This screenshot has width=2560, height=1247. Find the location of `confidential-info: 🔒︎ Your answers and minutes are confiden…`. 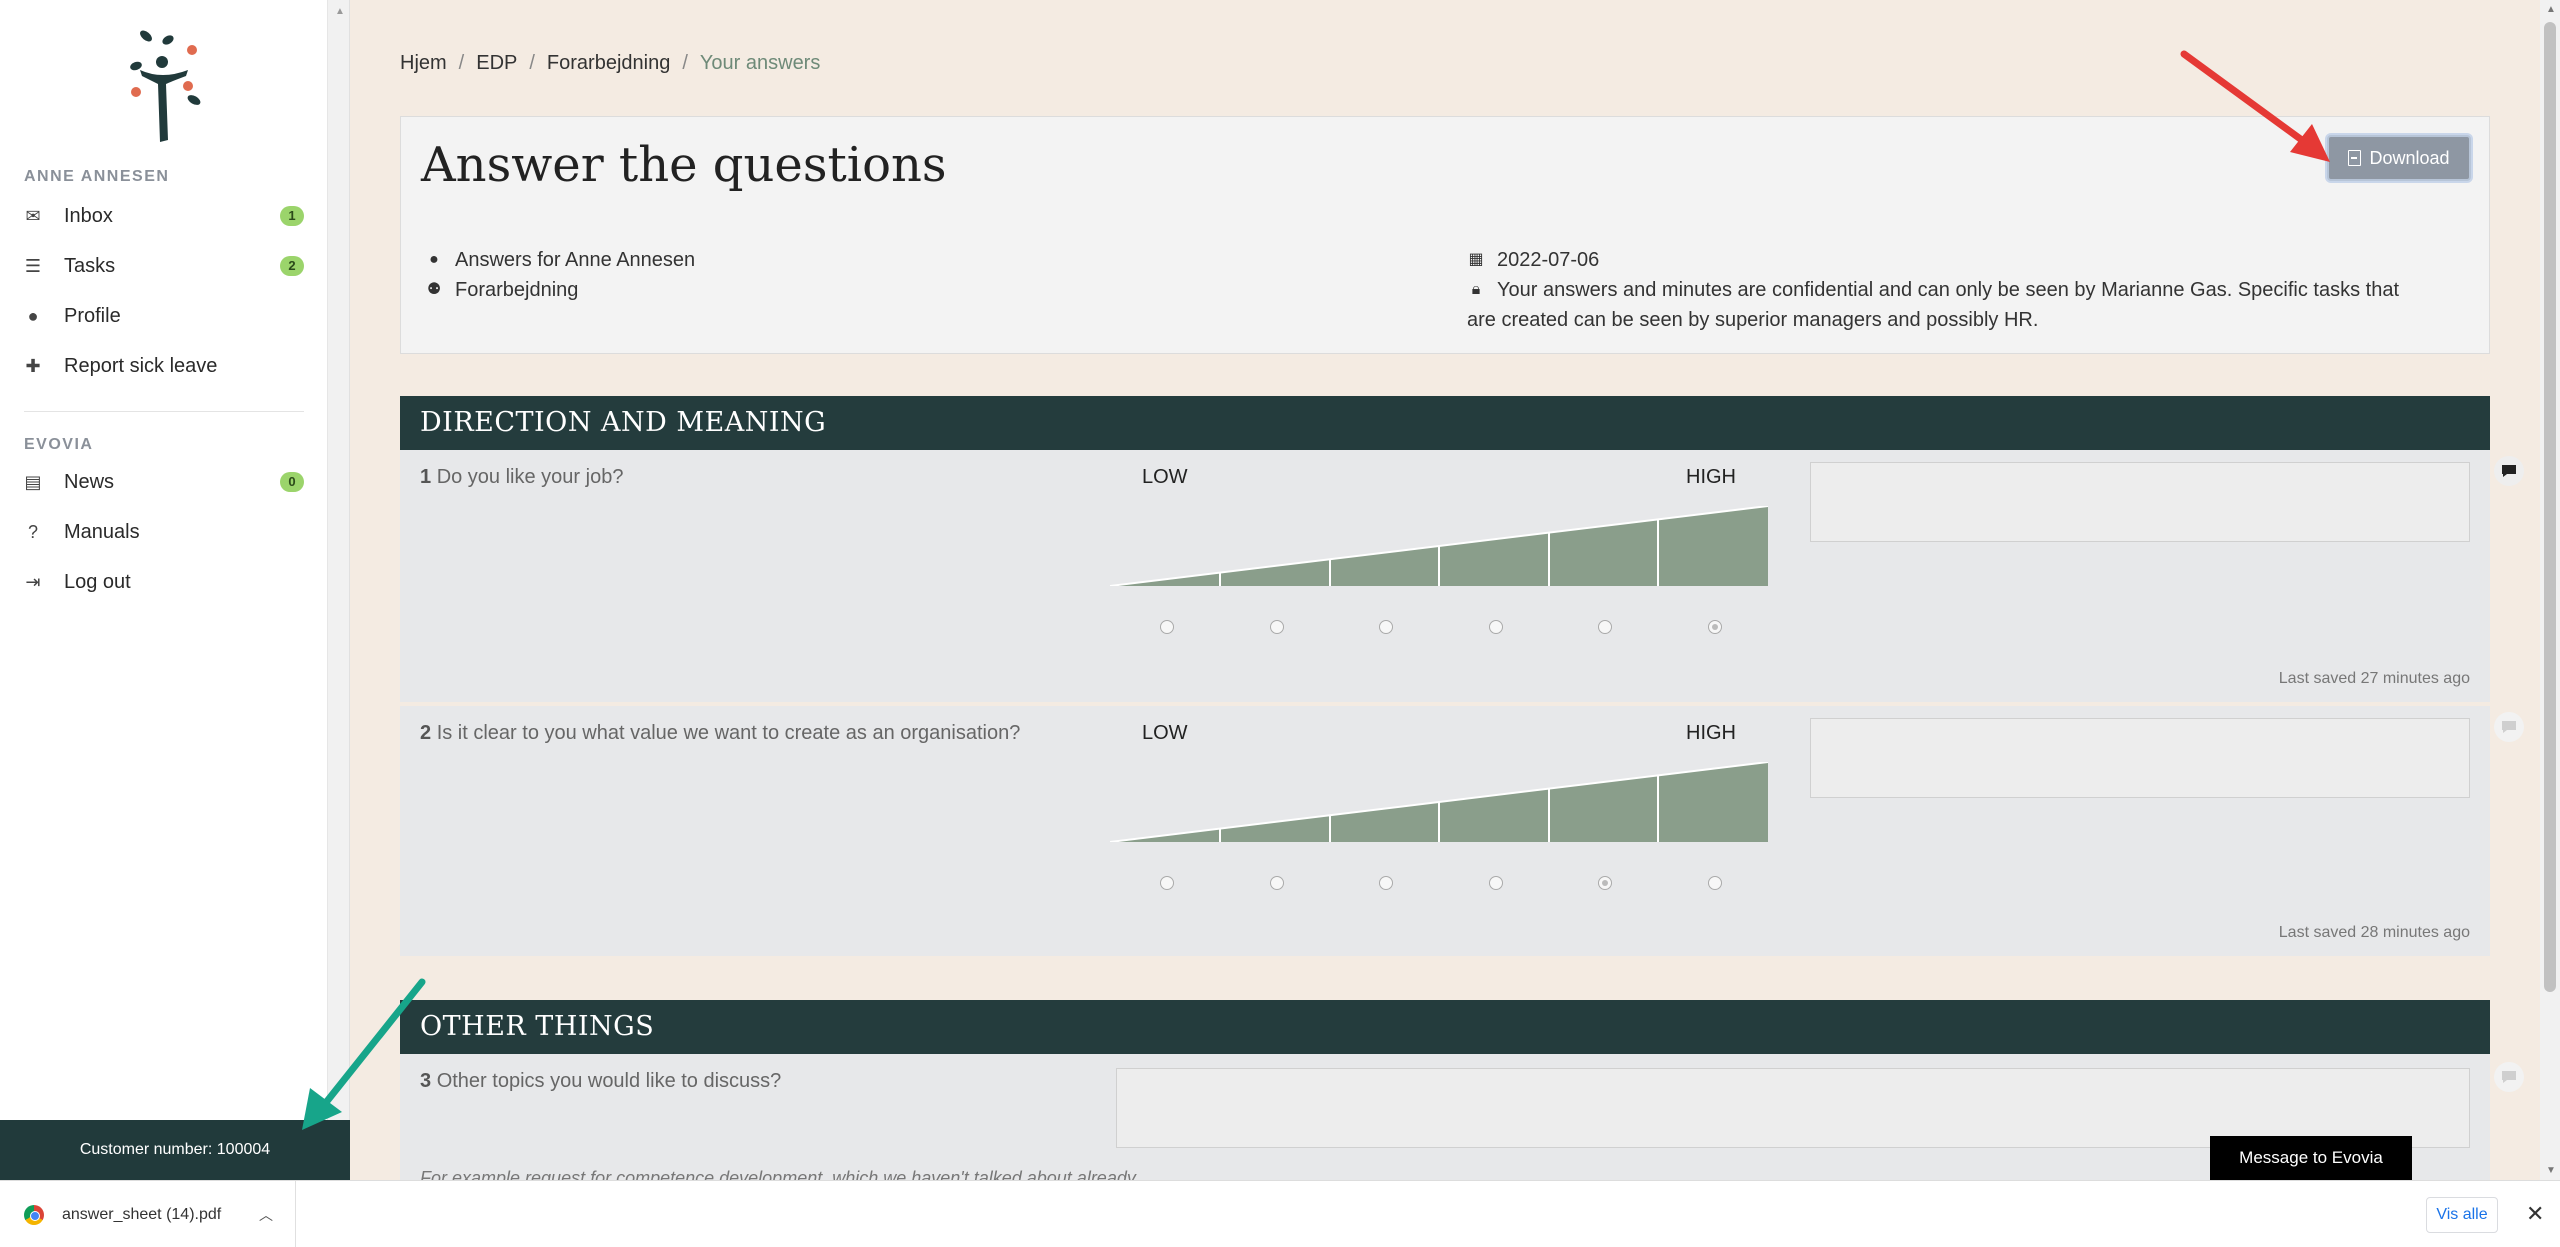

confidential-info: 🔒︎ Your answers and minutes are confiden… is located at coordinates (1972, 290).